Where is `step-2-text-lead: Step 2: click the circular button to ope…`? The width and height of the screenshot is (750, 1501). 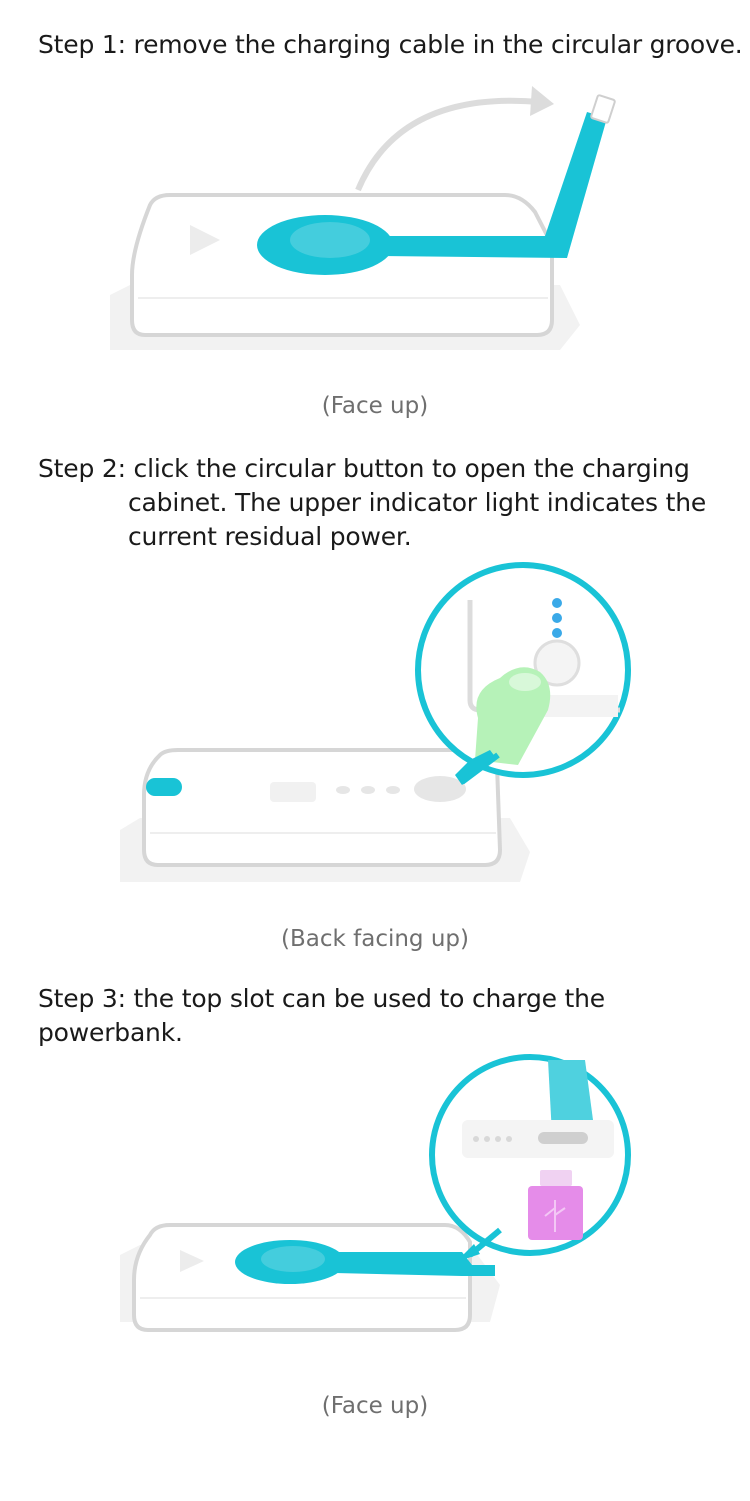
step-2-text-lead: Step 2: click the circular button to ope… is located at coordinates (364, 468).